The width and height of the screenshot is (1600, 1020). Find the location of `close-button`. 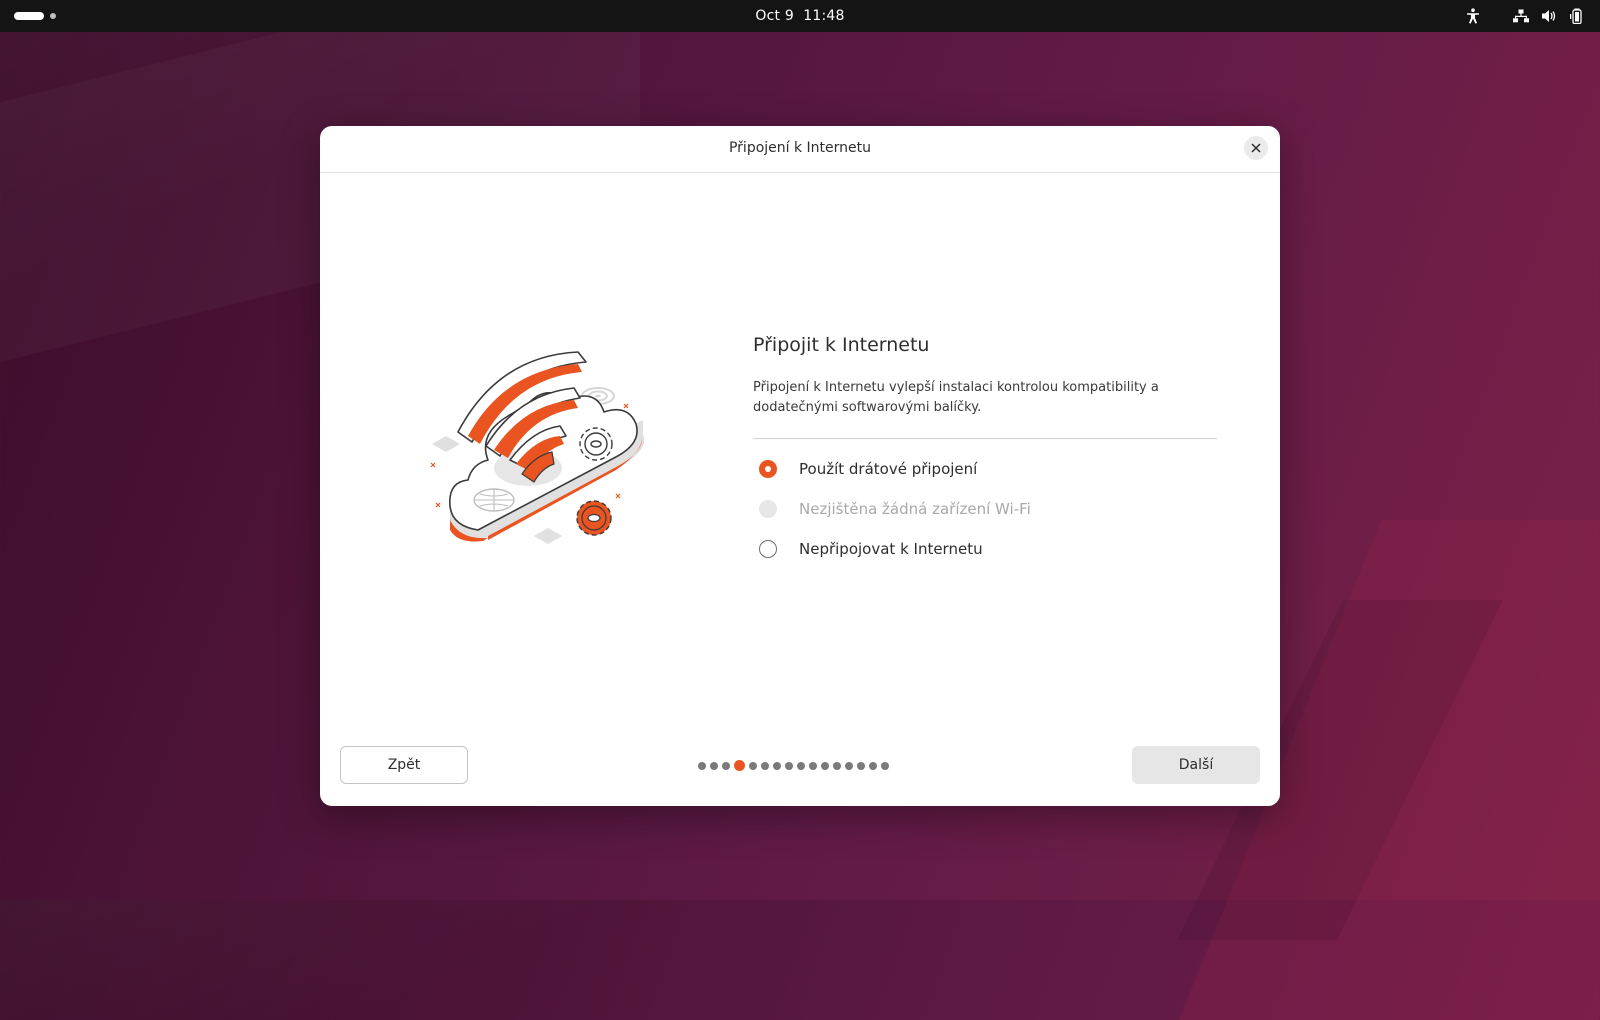

close-button is located at coordinates (1256, 148).